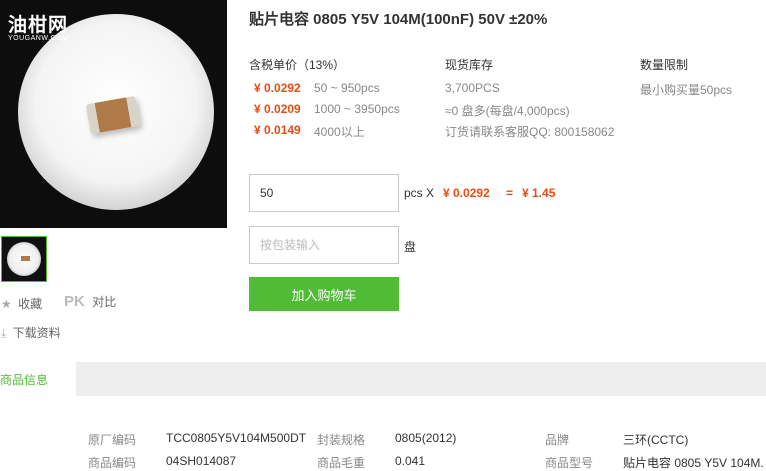 The width and height of the screenshot is (766, 471). Describe the element at coordinates (398, 19) in the screenshot. I see `product-title: 贴片电容 0805 Y5V 104M(100nF) 50V ±20%` at that location.